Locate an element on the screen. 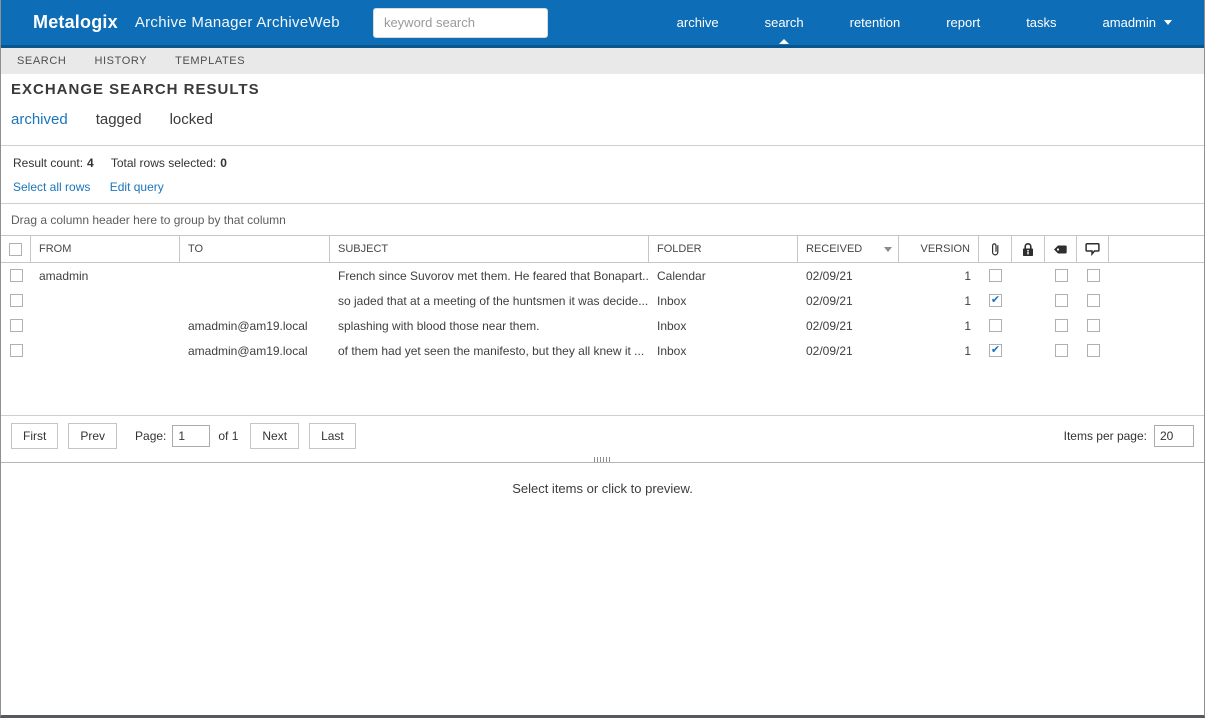  column-header-folder: FOLDER is located at coordinates (723, 249).